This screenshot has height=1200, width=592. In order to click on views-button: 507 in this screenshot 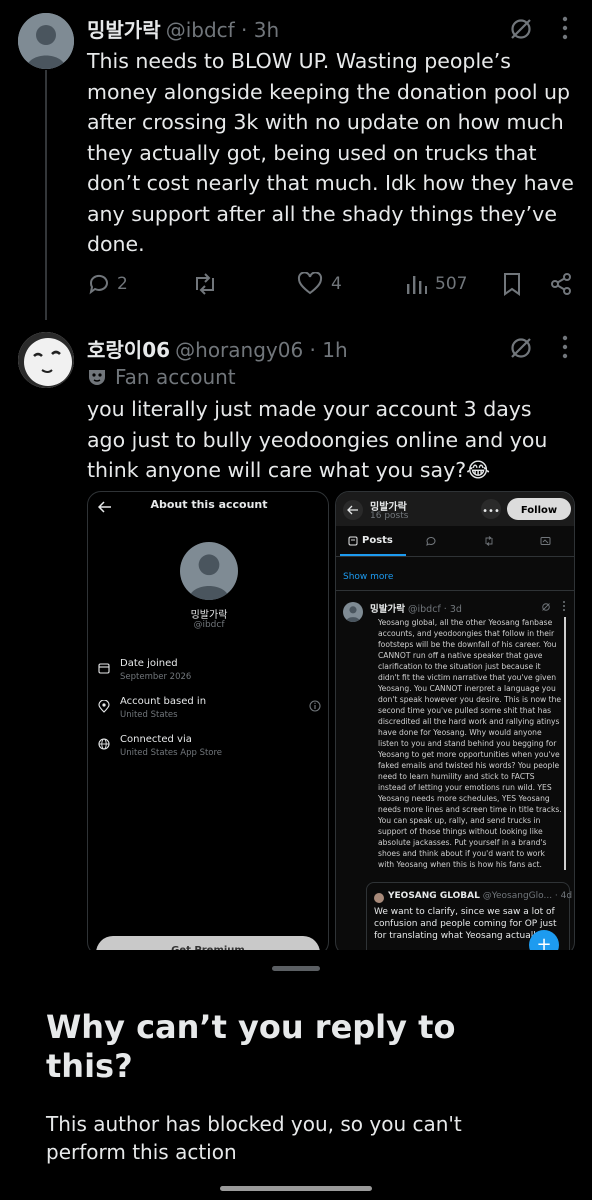, I will do `click(436, 284)`.